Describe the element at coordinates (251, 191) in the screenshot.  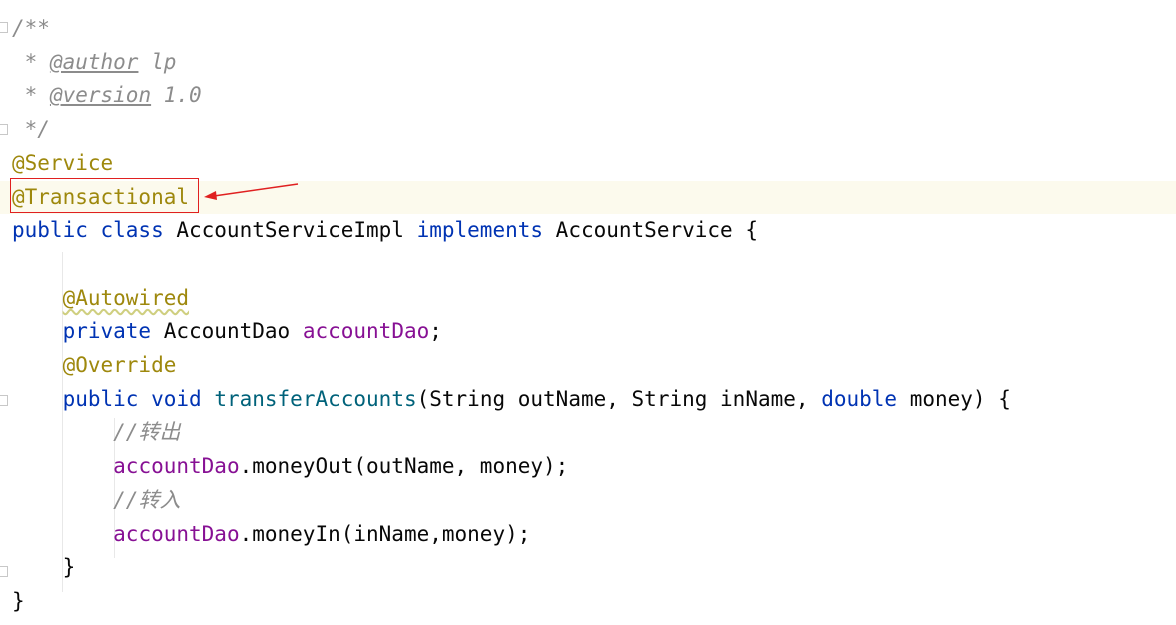
I see `annotation-arrow-icon` at that location.